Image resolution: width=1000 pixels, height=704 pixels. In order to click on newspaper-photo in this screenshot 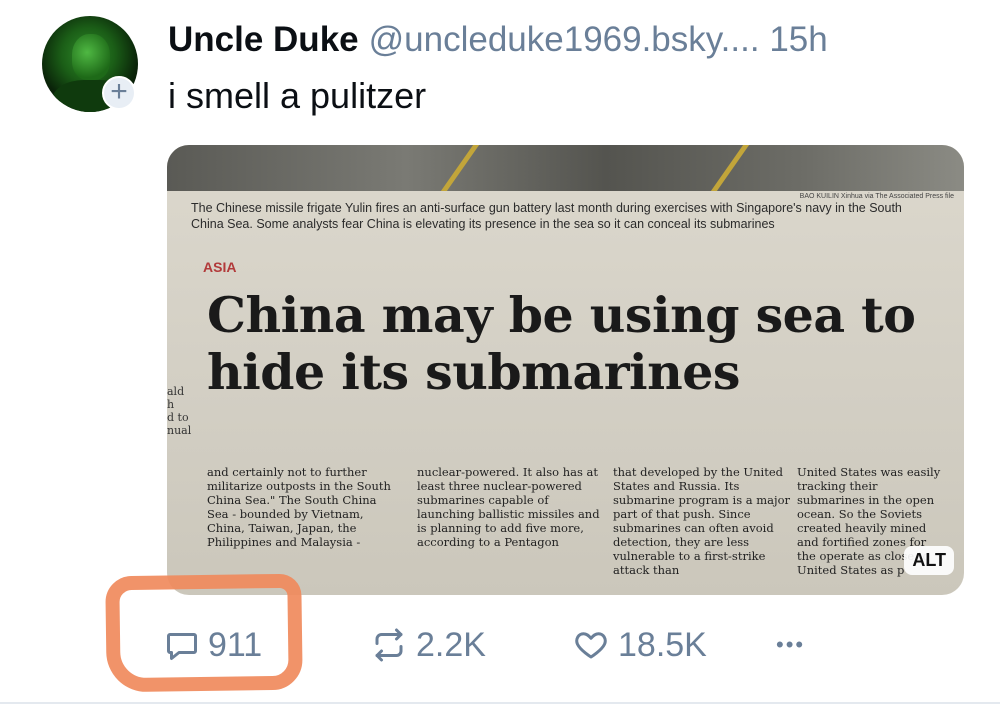, I will do `click(565, 168)`.